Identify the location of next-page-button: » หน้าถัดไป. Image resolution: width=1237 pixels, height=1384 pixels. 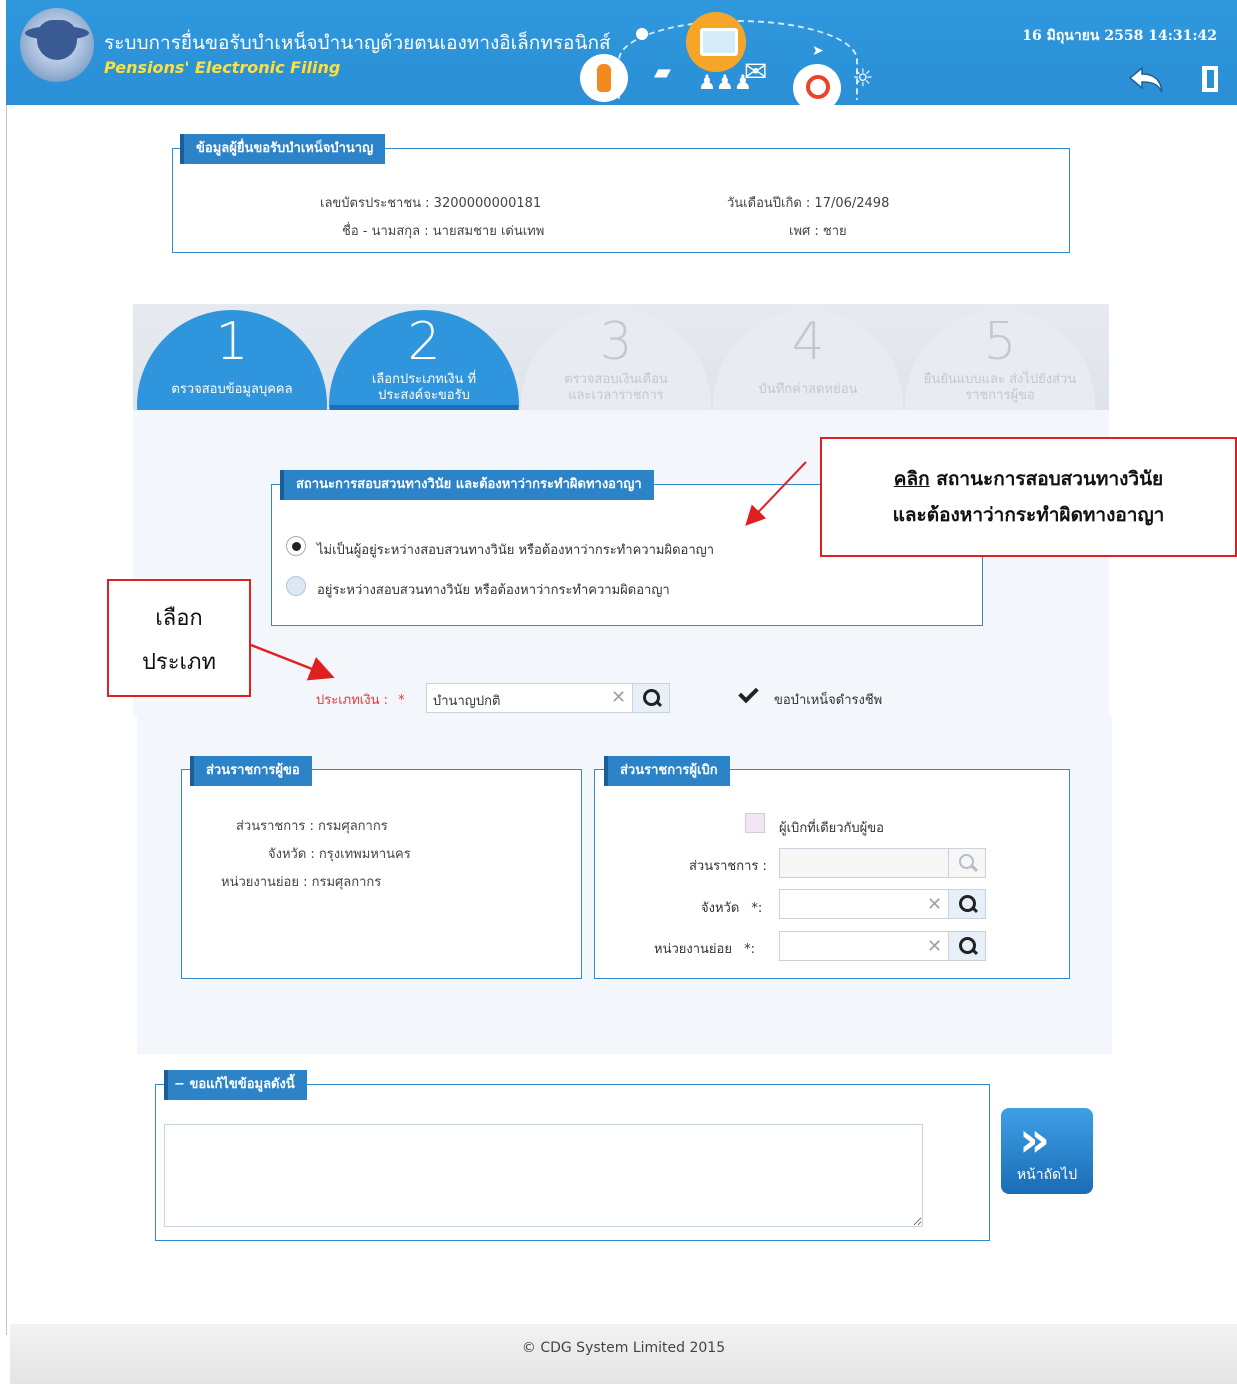
(1047, 1151).